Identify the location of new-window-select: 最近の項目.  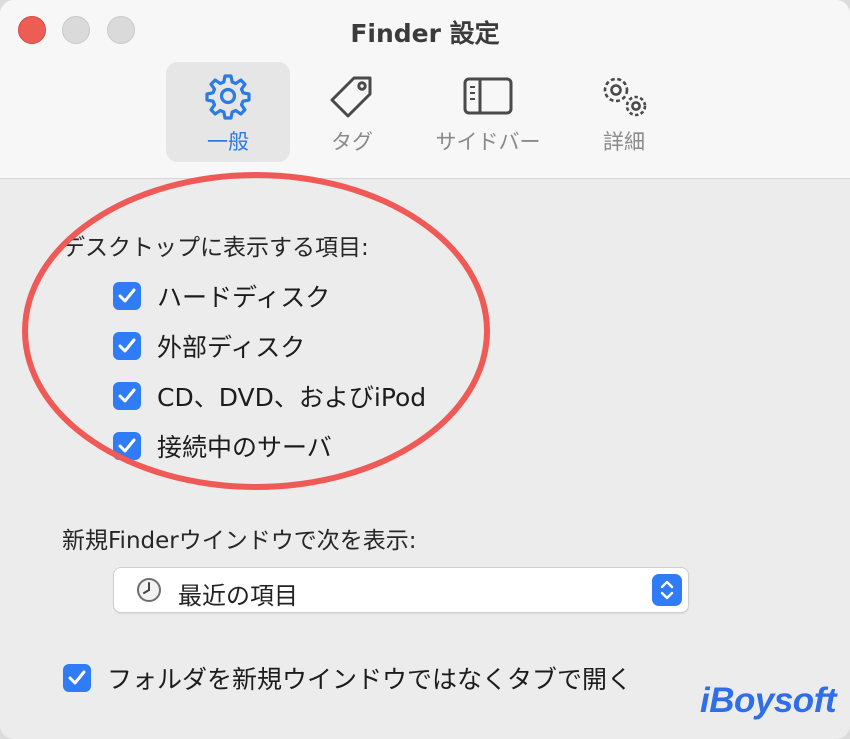
(401, 590).